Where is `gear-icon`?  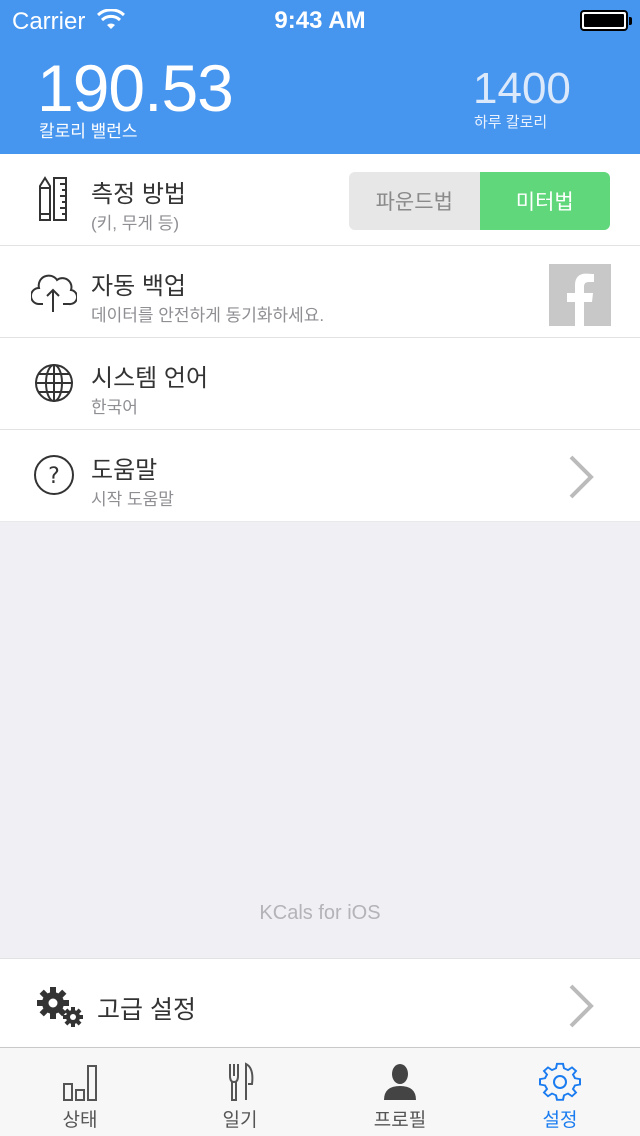
gear-icon is located at coordinates (560, 1081).